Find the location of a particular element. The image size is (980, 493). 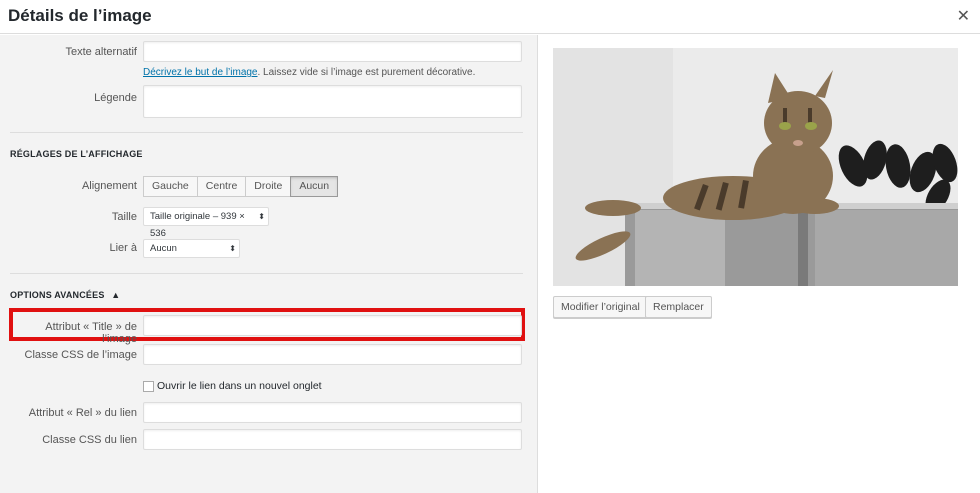

alt-text-help-link: Décrivez le but de l’image is located at coordinates (200, 72).